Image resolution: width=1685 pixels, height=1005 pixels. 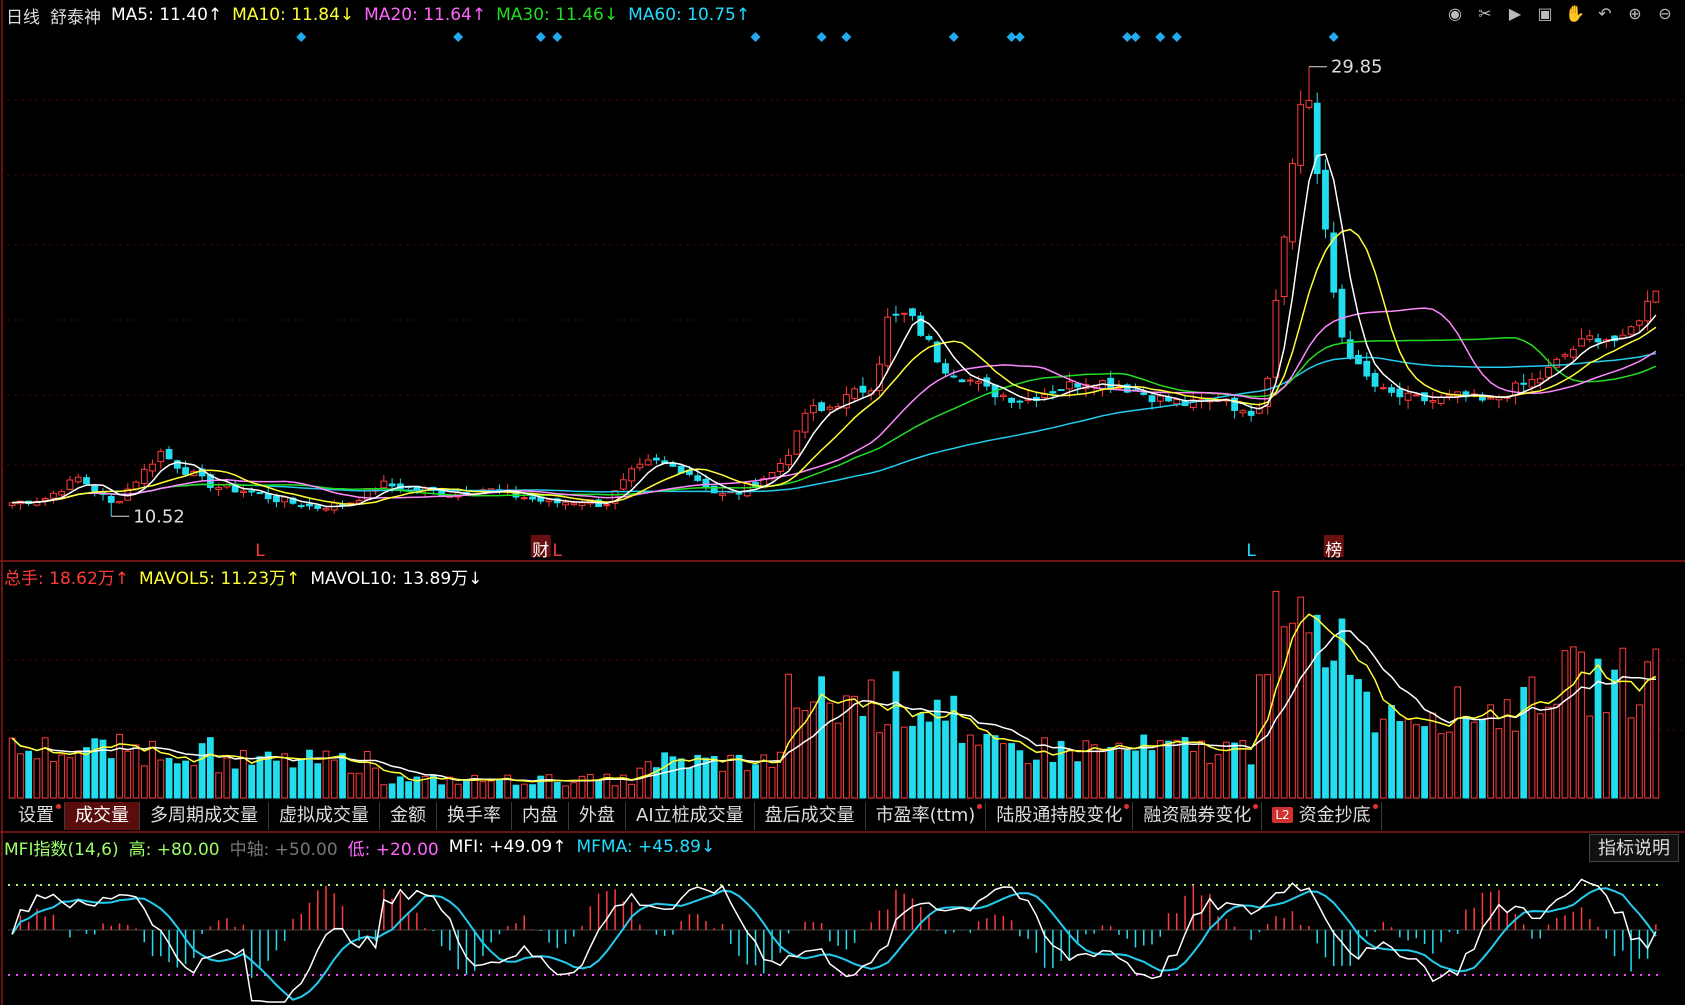 What do you see at coordinates (1198, 816) in the screenshot?
I see `tab-12: 融资融券变化` at bounding box center [1198, 816].